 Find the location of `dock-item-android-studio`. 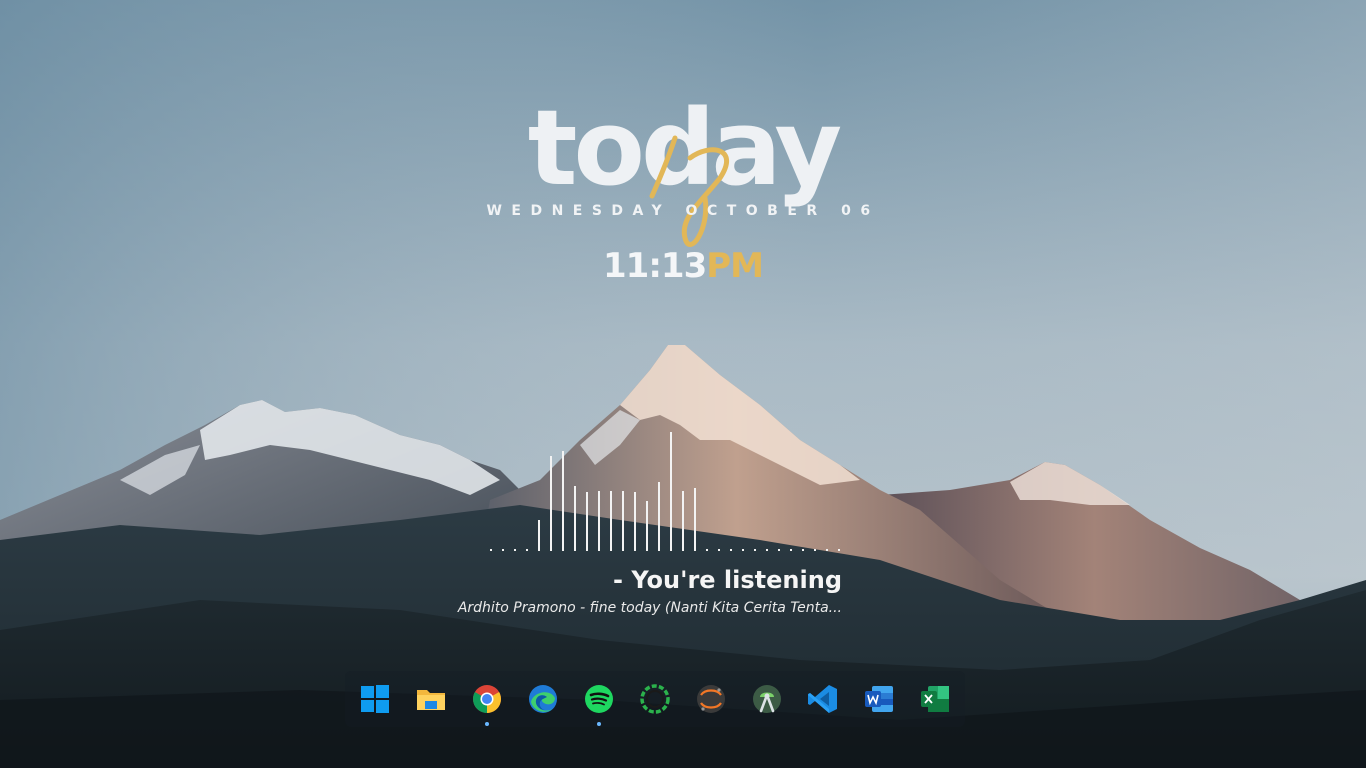

dock-item-android-studio is located at coordinates (767, 699).